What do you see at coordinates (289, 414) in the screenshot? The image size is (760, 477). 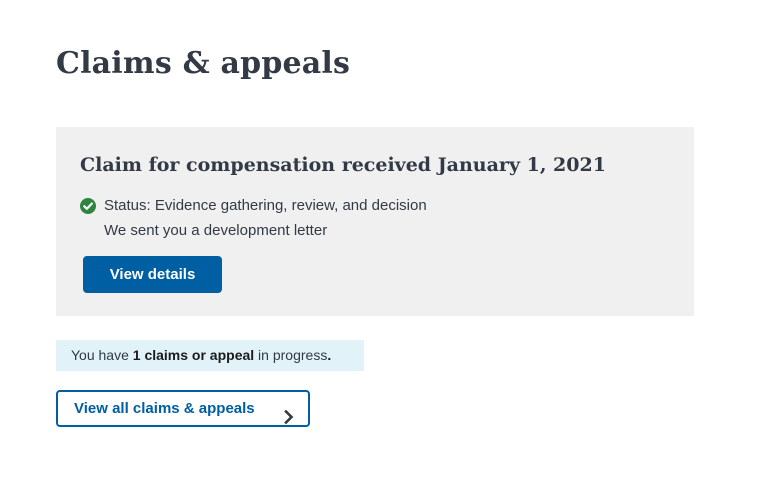 I see `chevron-right-icon` at bounding box center [289, 414].